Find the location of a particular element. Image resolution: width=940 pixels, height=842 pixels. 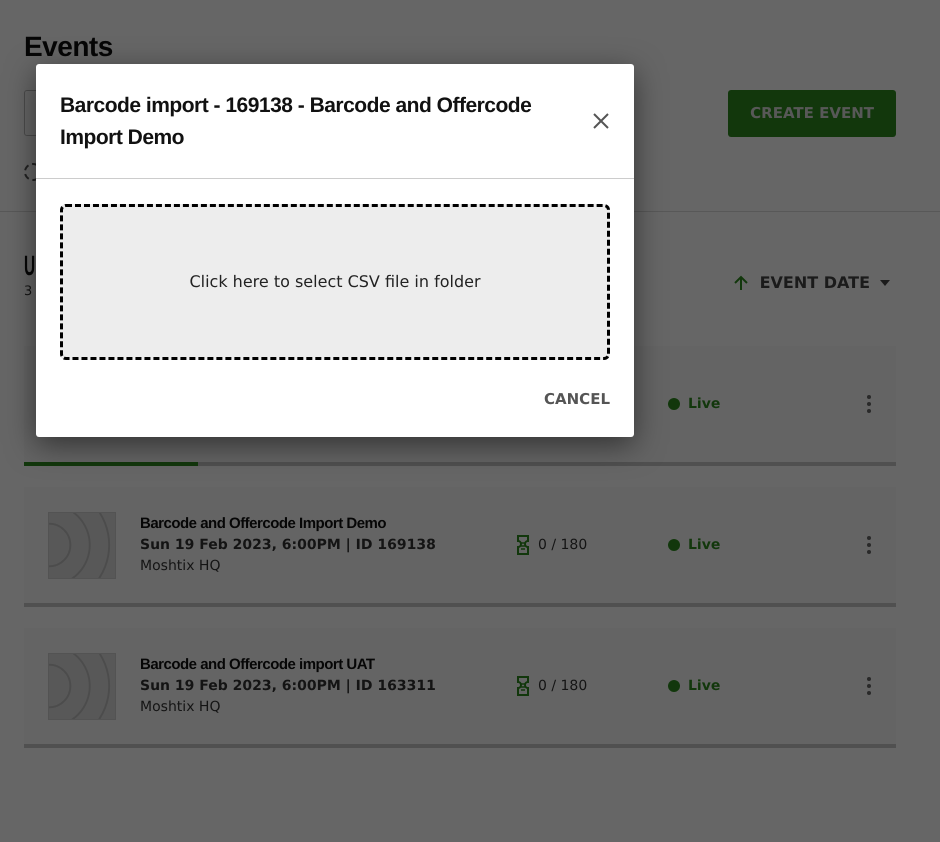

event-title: Barcode and Offercode import UAT is located at coordinates (328, 665).